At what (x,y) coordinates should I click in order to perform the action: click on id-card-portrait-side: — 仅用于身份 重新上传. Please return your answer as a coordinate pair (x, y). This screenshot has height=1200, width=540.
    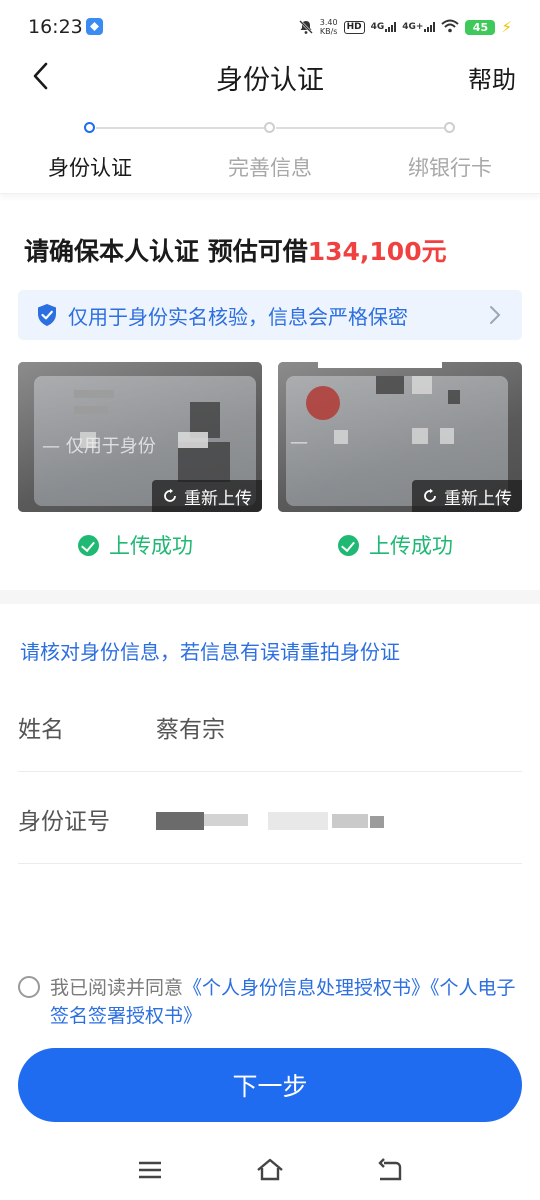
    Looking at the image, I should click on (140, 437).